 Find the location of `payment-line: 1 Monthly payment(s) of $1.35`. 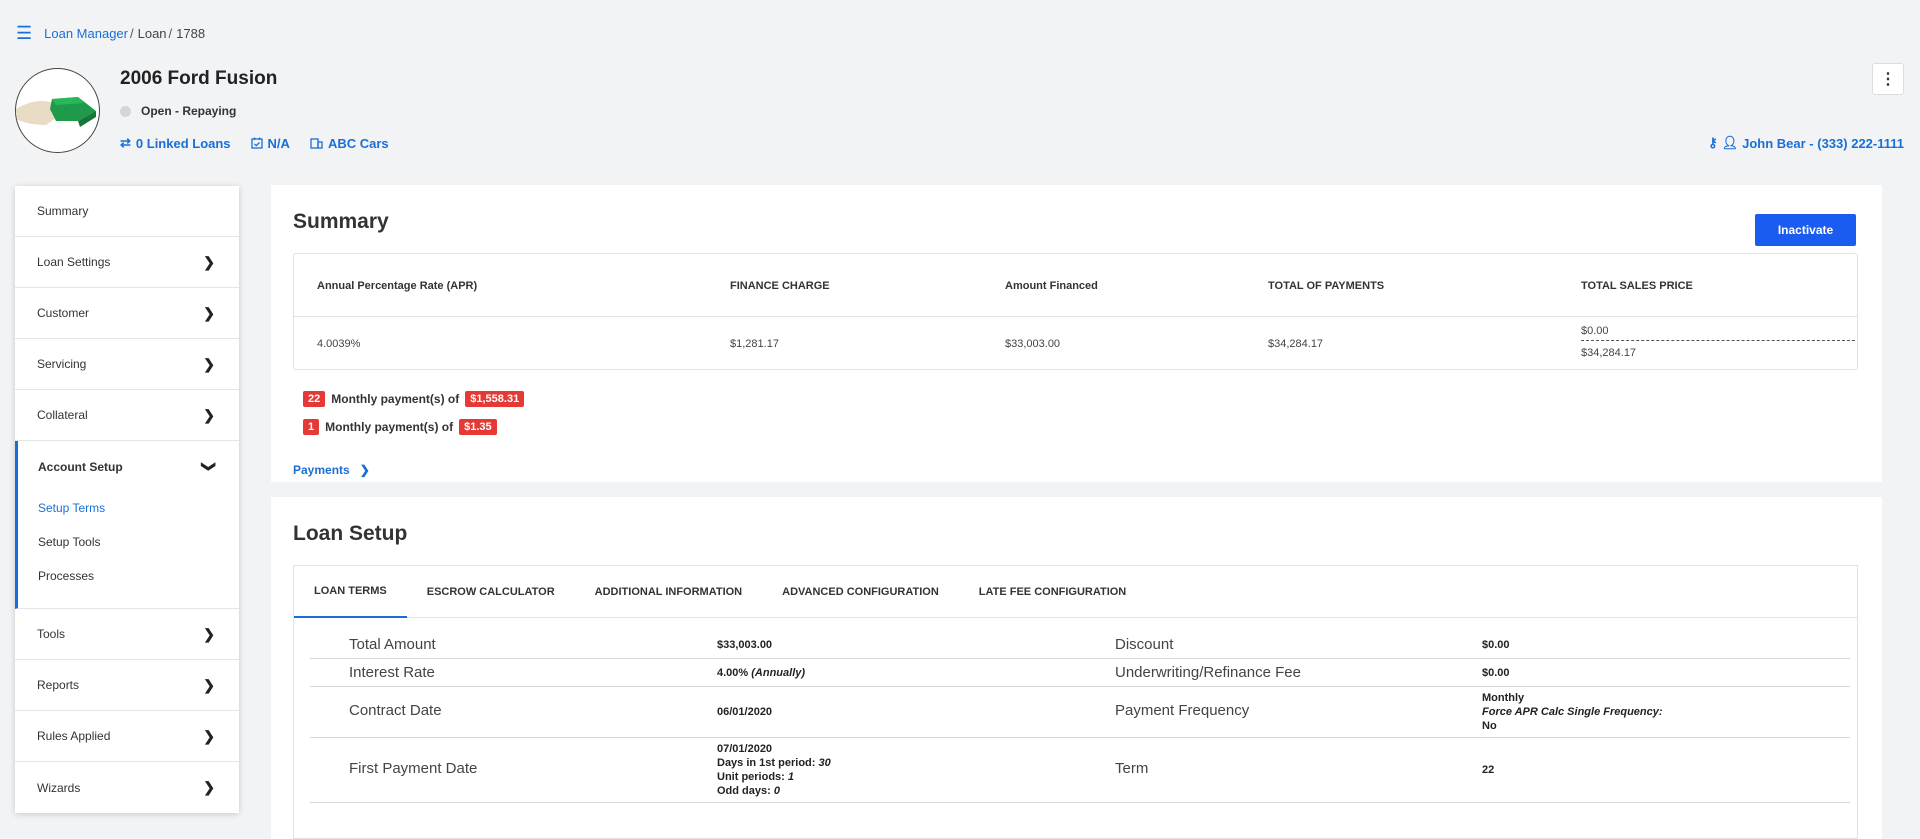

payment-line: 1 Monthly payment(s) of $1.35 is located at coordinates (400, 427).